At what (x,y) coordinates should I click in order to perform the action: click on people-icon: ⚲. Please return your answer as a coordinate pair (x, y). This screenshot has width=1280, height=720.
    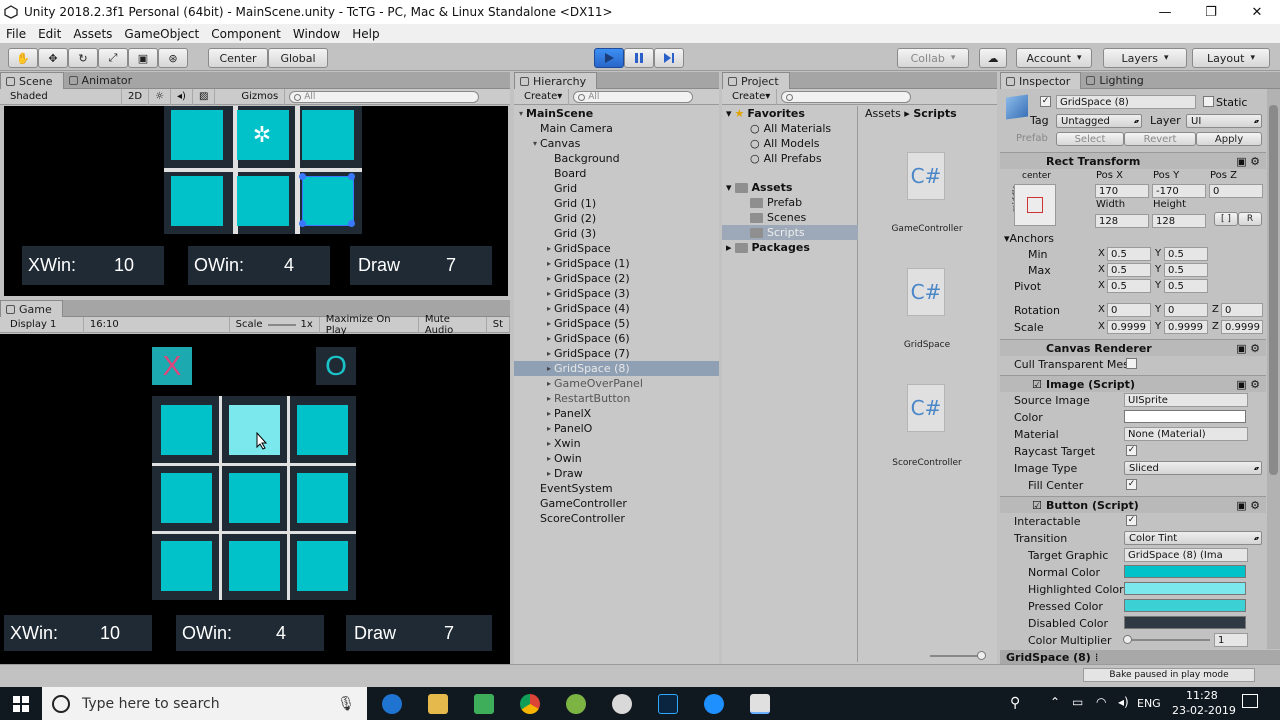
    Looking at the image, I should click on (1015, 703).